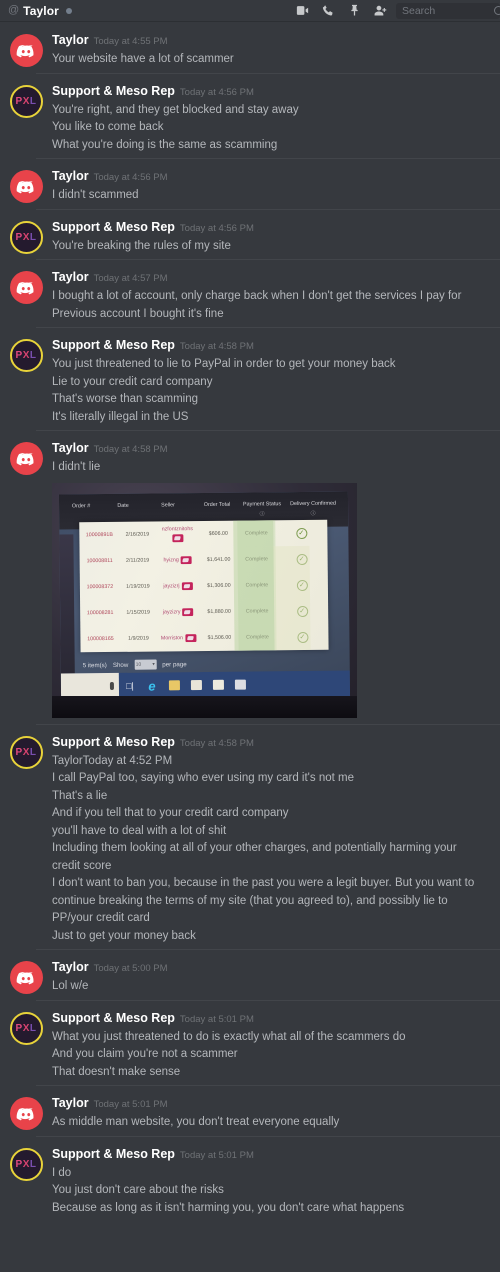  What do you see at coordinates (267, 449) in the screenshot?
I see `message-header: Taylor Today at 4:58 PM` at bounding box center [267, 449].